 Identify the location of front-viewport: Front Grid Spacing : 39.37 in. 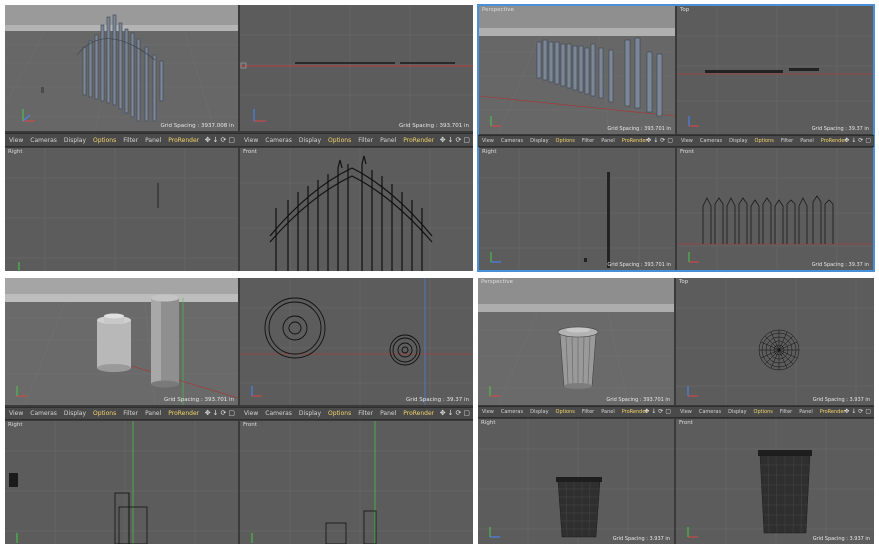
(775, 209).